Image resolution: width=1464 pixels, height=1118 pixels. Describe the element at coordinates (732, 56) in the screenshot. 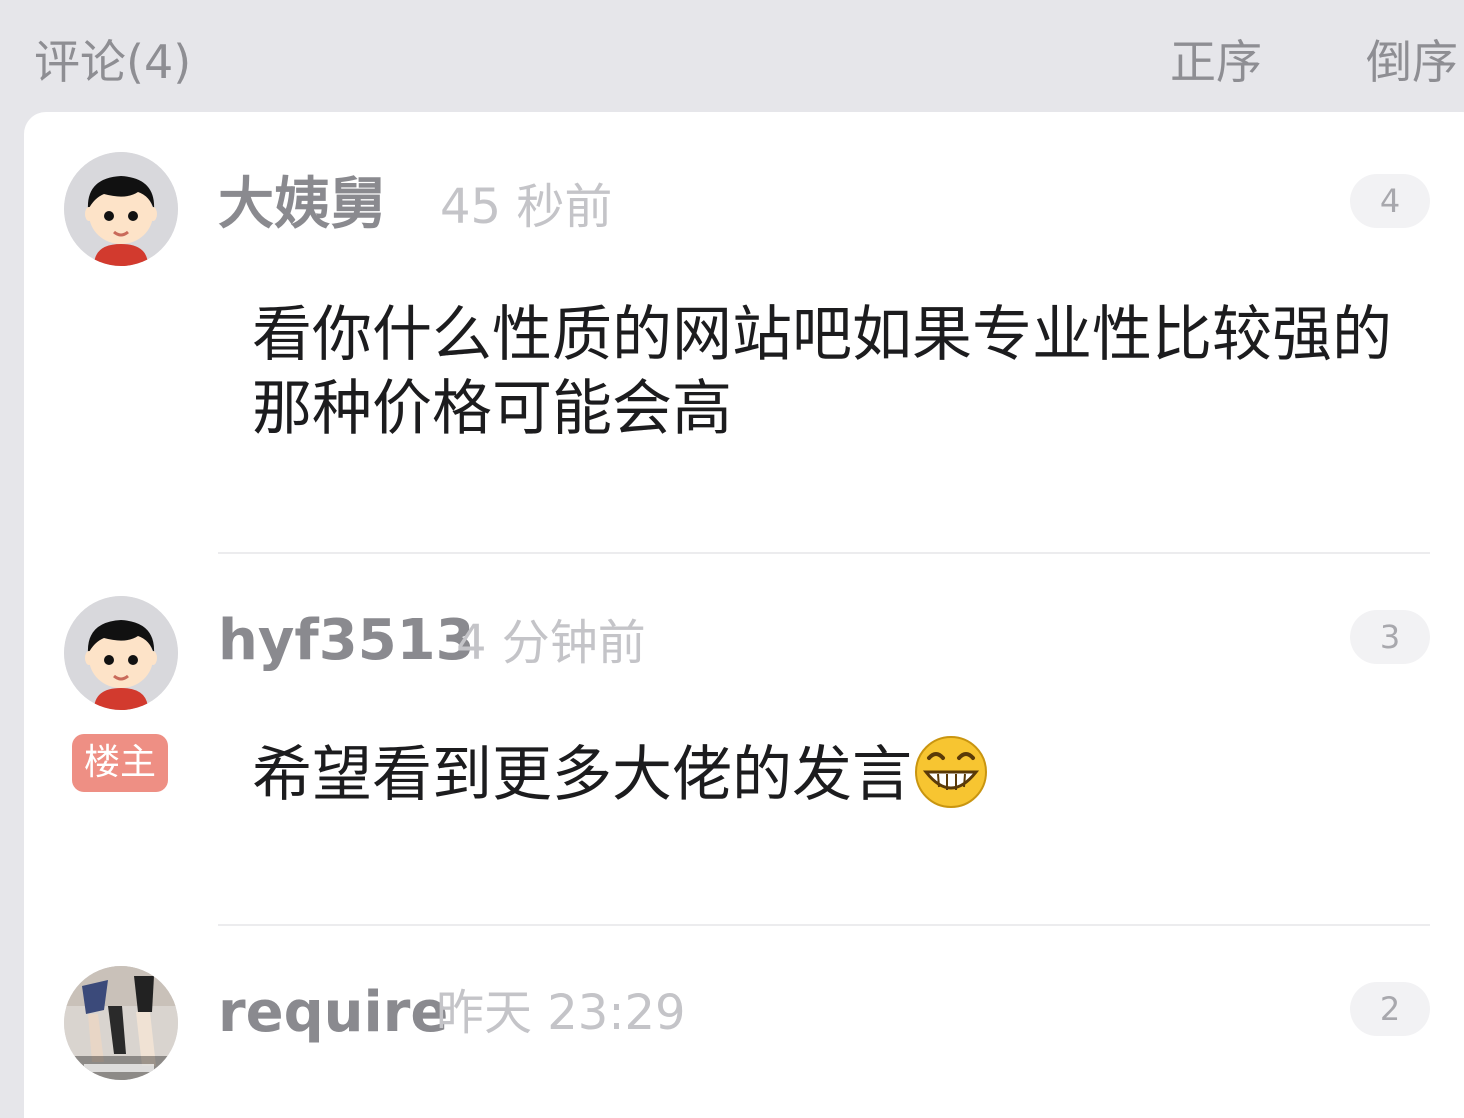

I see `comments-header: 评论(4) 正序 倒序` at that location.